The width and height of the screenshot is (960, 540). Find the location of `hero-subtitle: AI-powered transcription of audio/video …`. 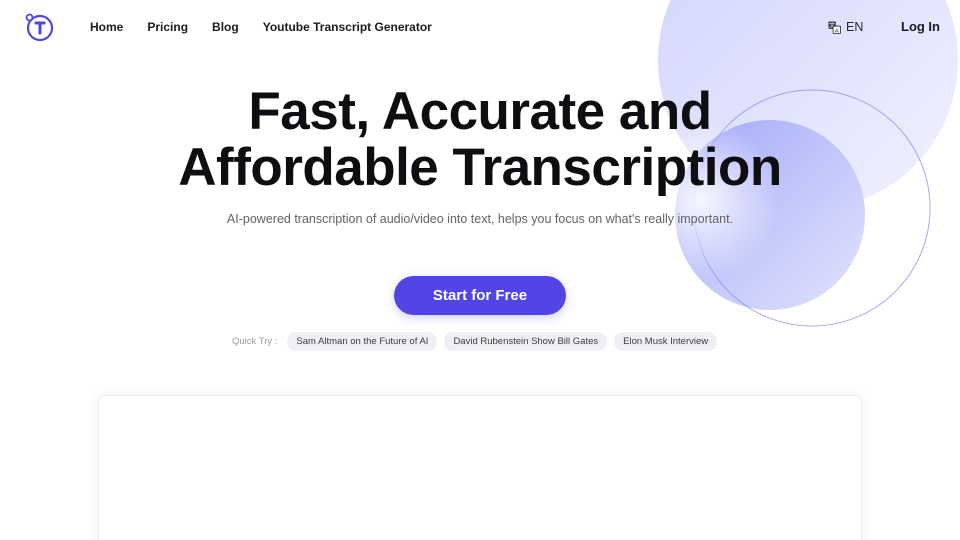

hero-subtitle: AI-powered transcription of audio/video … is located at coordinates (480, 219).